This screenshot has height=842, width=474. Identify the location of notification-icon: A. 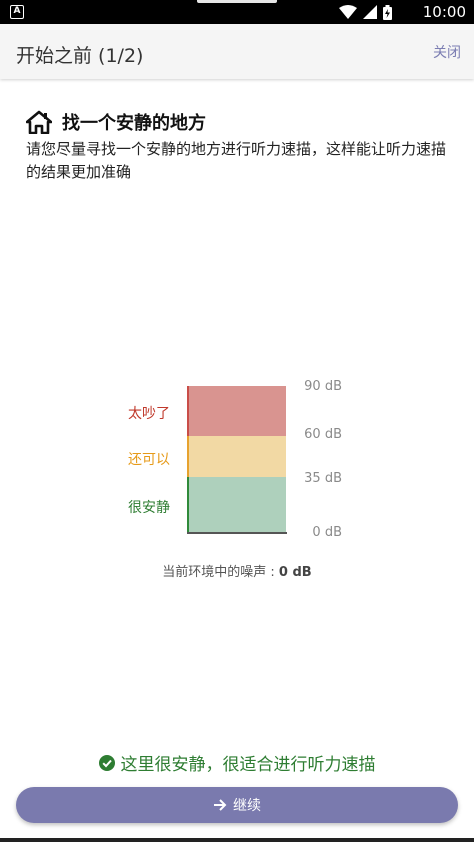
(17, 12).